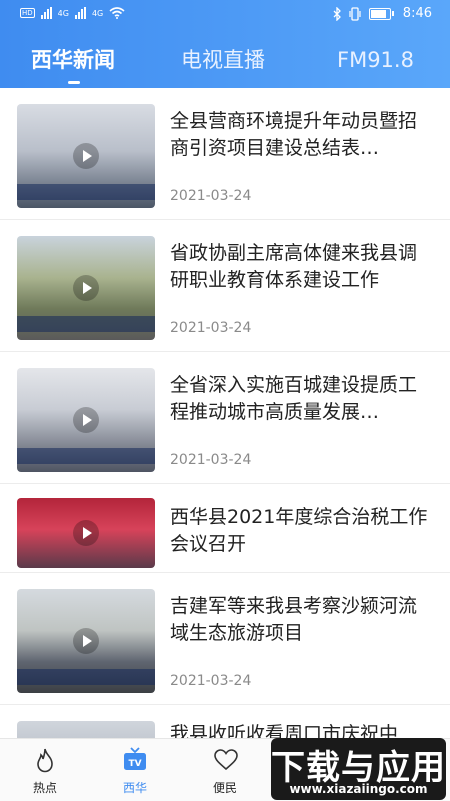  I want to click on nav-hot: 热点, so click(45, 770).